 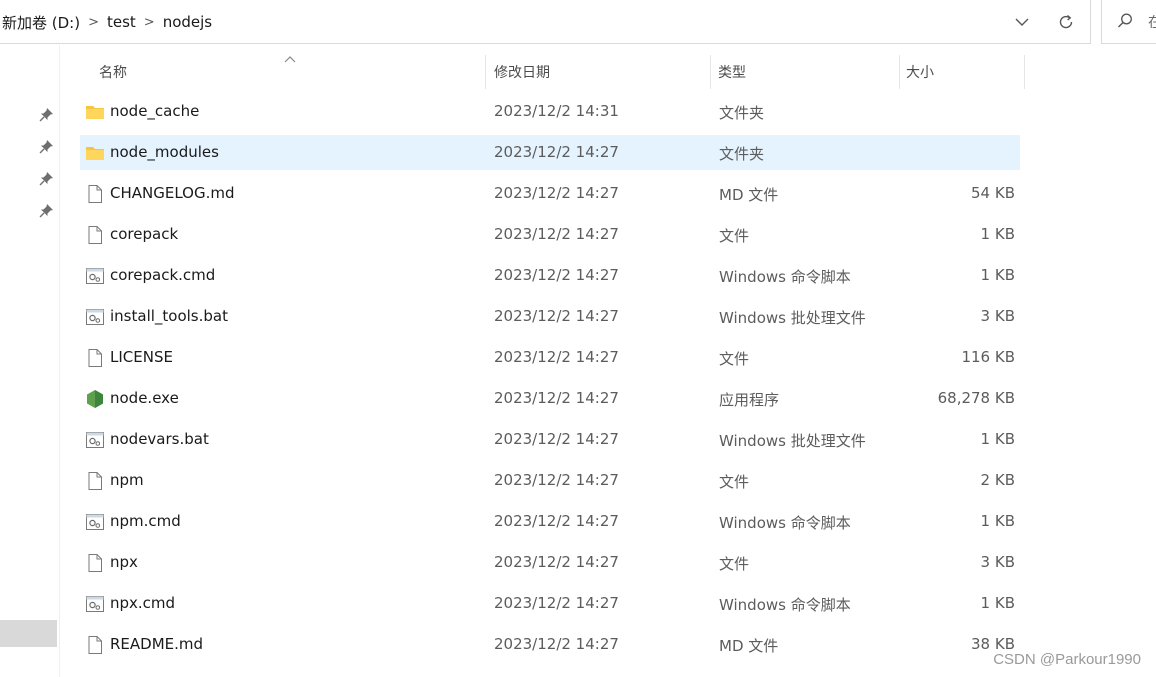 What do you see at coordinates (522, 73) in the screenshot?
I see `column-header-date-label: 修改日期` at bounding box center [522, 73].